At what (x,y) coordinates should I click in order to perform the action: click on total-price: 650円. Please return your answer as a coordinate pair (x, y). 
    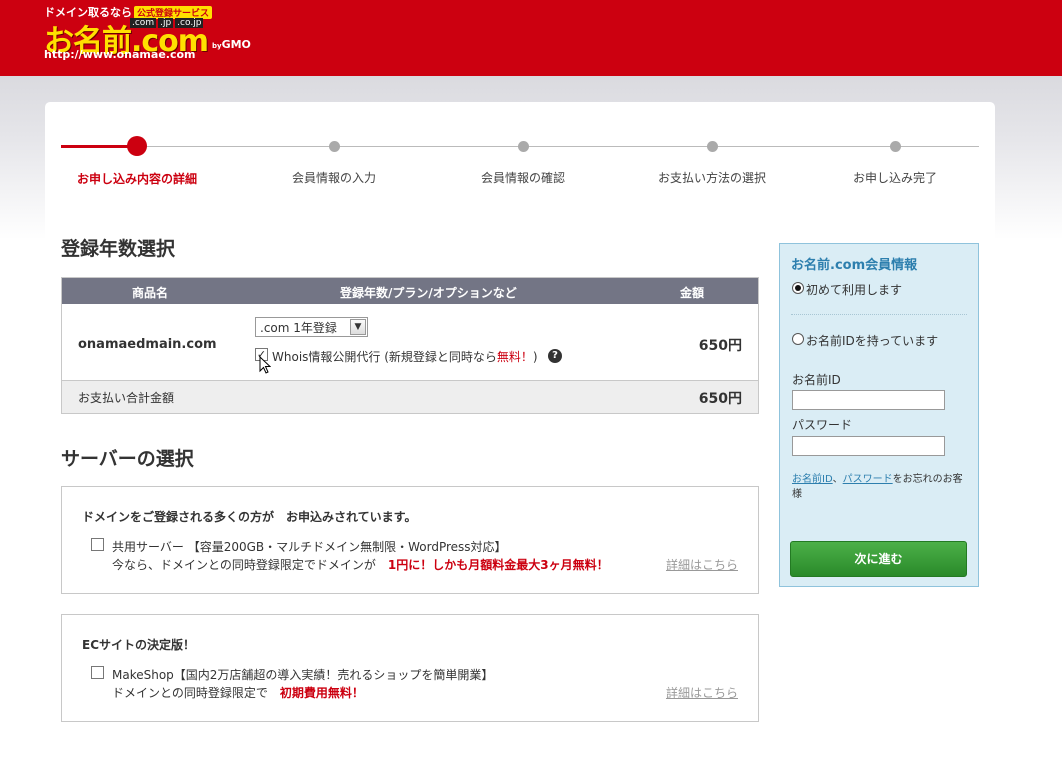
    Looking at the image, I should click on (720, 399).